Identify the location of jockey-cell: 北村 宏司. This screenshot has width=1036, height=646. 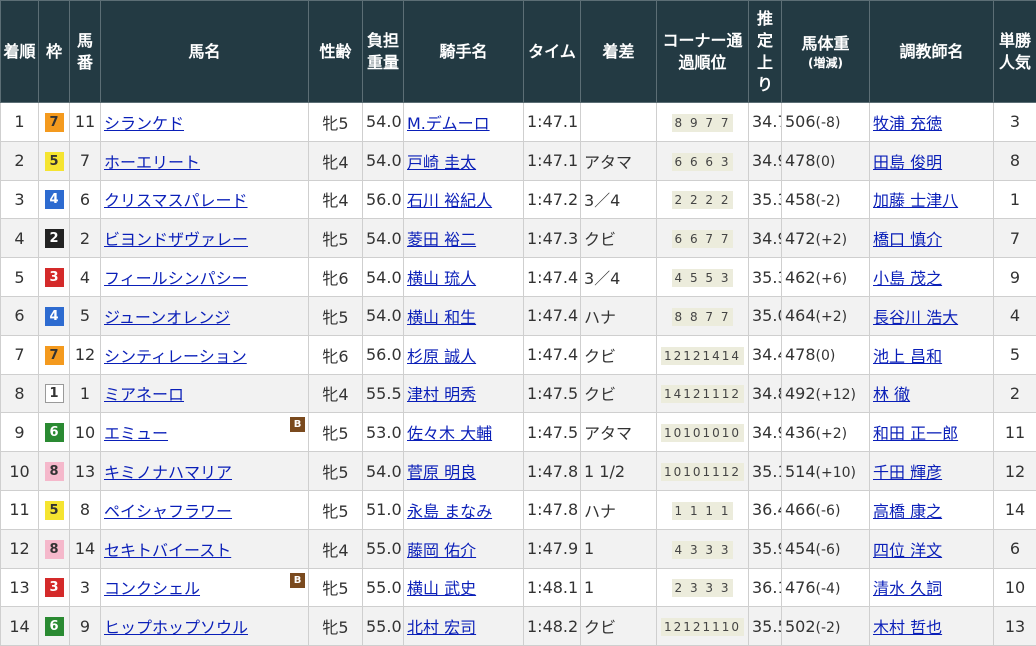
(463, 626).